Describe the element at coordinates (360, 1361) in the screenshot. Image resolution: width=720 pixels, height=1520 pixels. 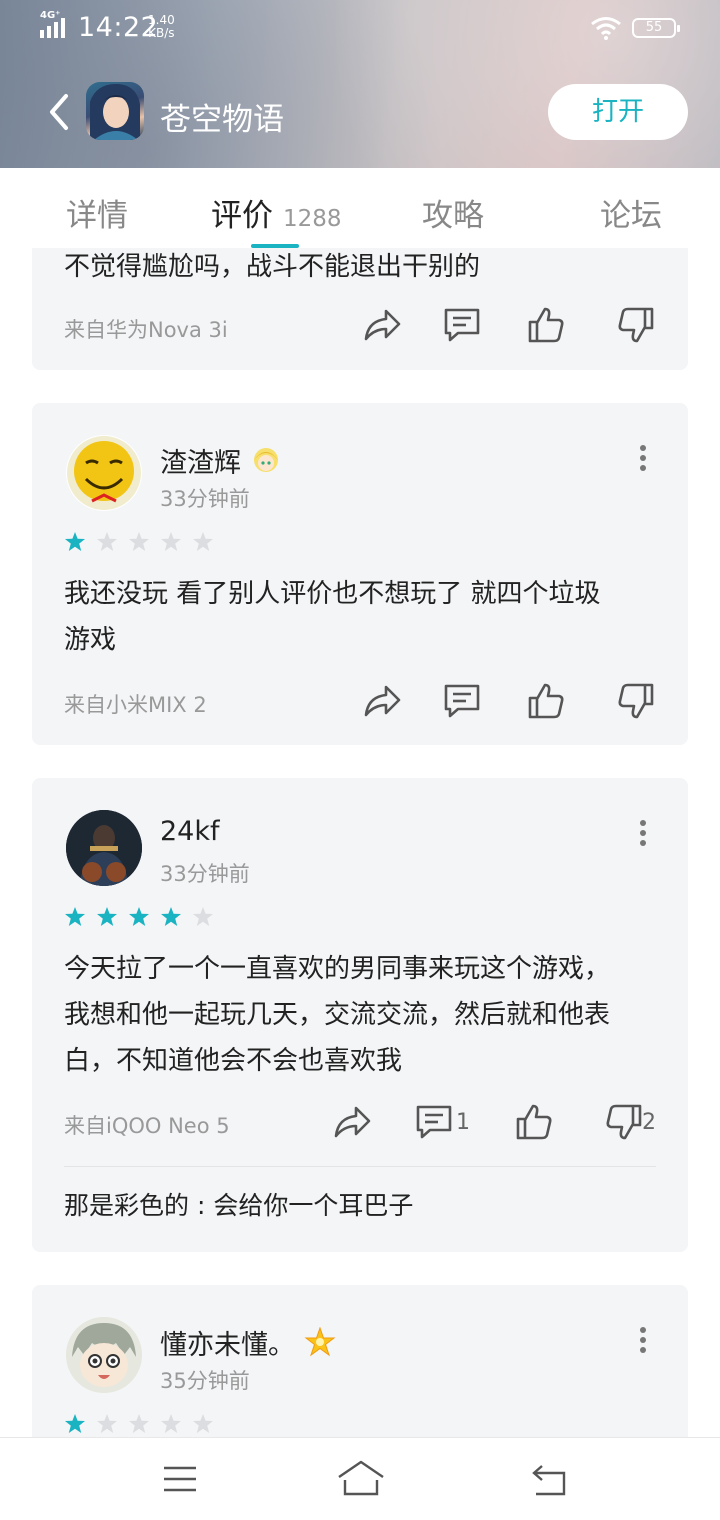
I see `review-card: 懂亦未懂。 35分钟前` at that location.